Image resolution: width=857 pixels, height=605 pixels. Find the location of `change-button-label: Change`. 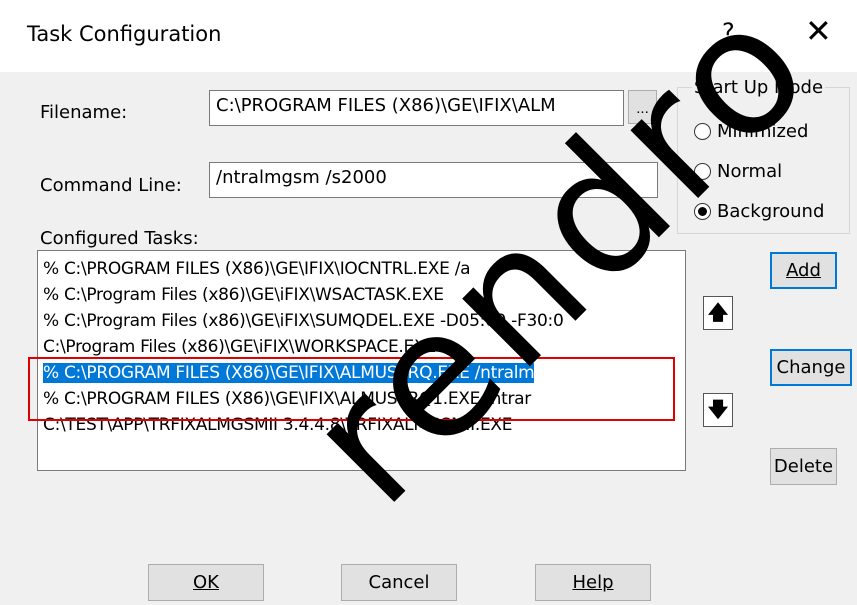

change-button-label: Change is located at coordinates (811, 367).